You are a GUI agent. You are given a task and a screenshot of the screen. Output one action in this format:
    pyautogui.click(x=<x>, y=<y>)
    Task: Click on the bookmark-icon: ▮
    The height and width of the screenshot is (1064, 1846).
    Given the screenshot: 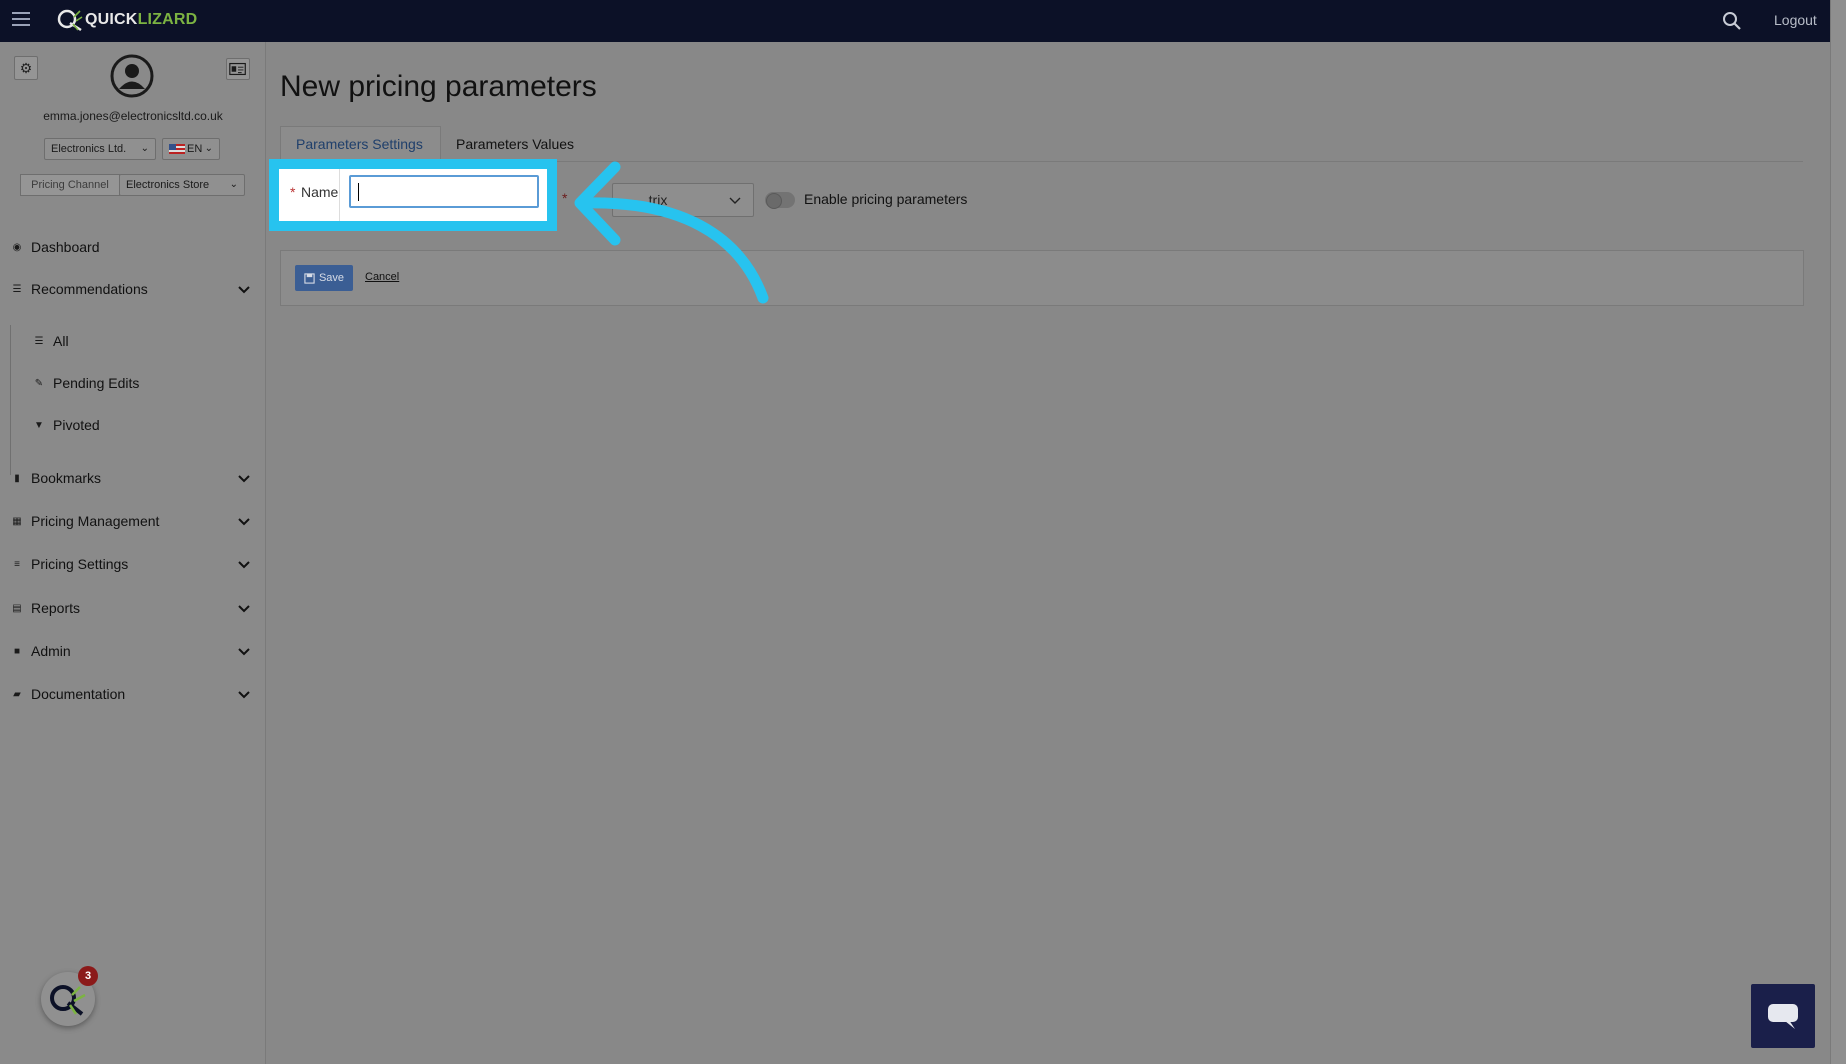 What is the action you would take?
    pyautogui.click(x=17, y=478)
    